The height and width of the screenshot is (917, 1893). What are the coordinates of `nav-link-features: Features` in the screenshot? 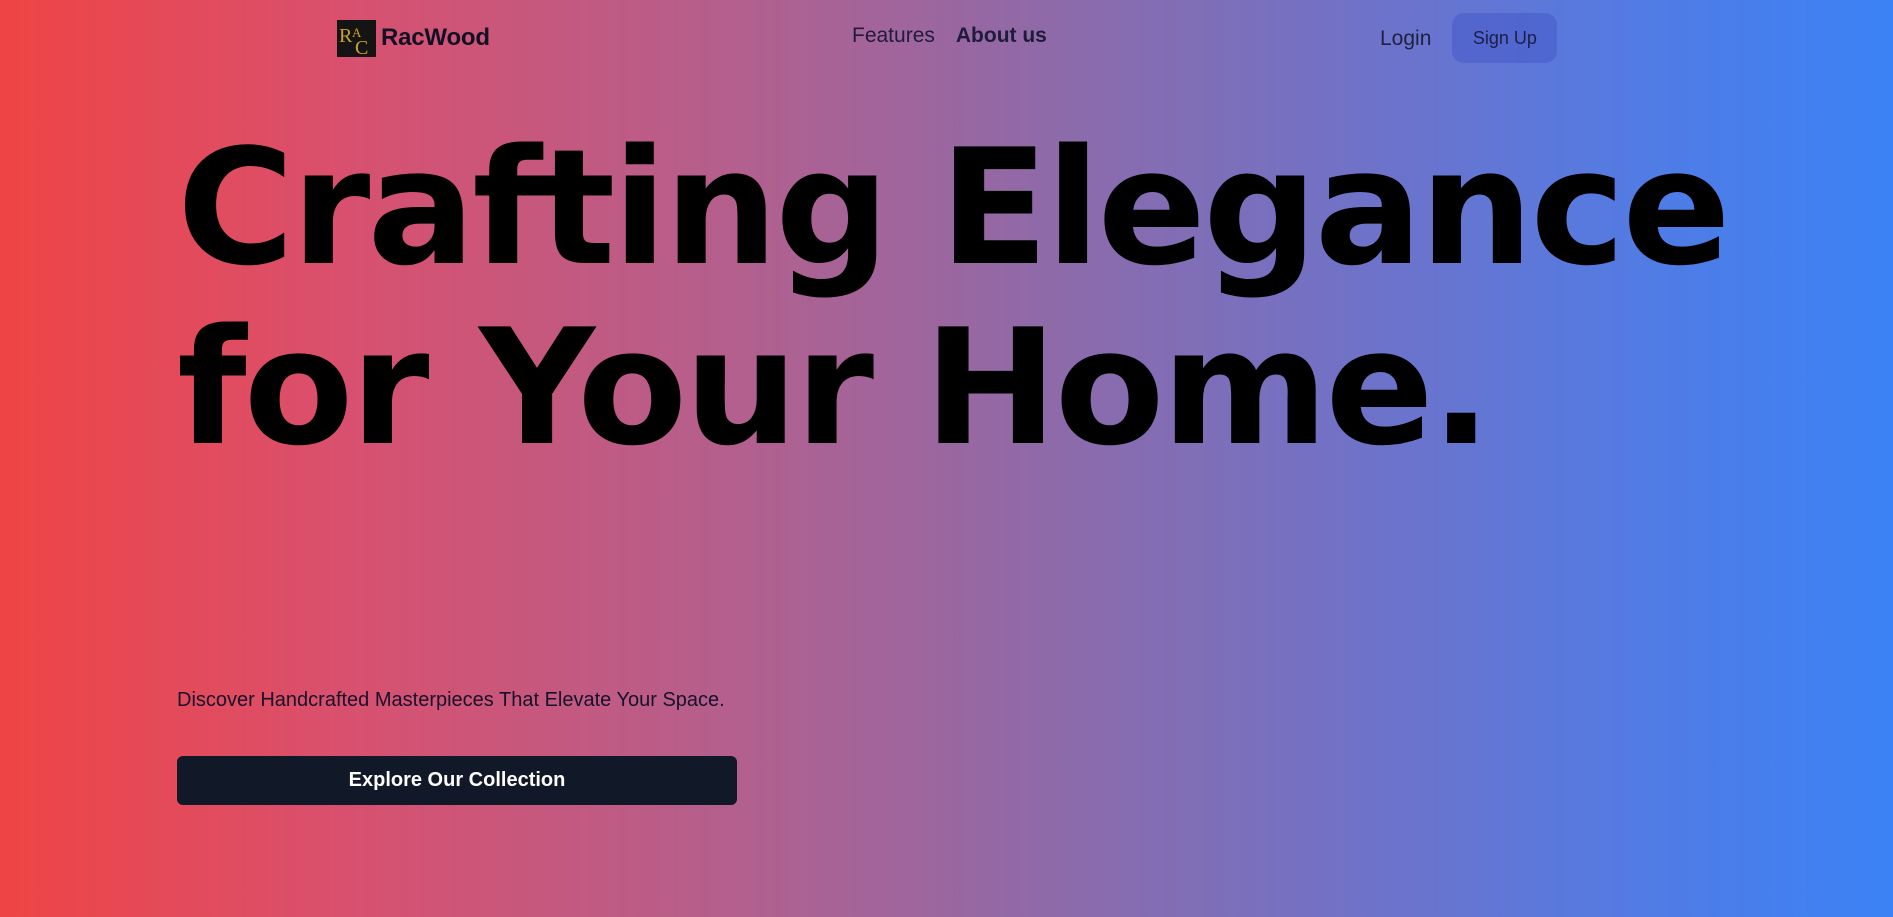 It's located at (893, 36).